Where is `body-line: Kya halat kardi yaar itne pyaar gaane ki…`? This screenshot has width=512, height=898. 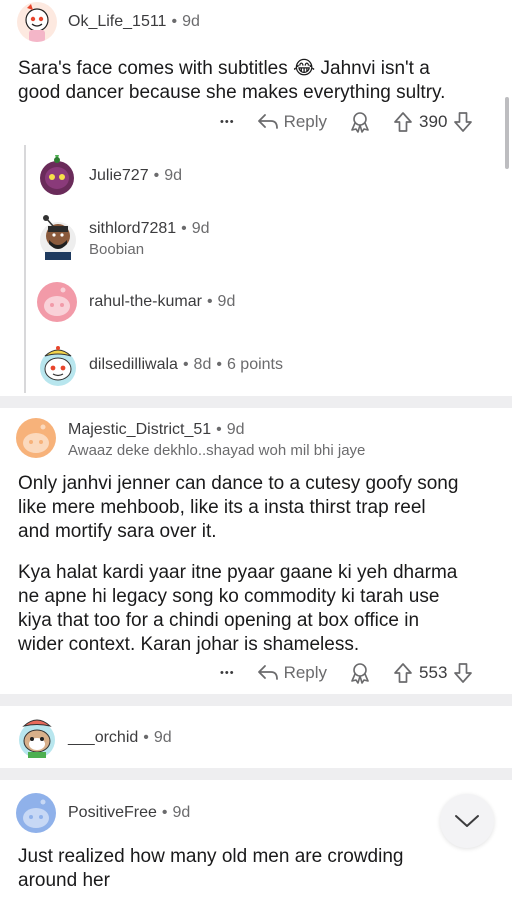
body-line: Kya halat kardi yaar itne pyaar gaane ki… is located at coordinates (238, 572).